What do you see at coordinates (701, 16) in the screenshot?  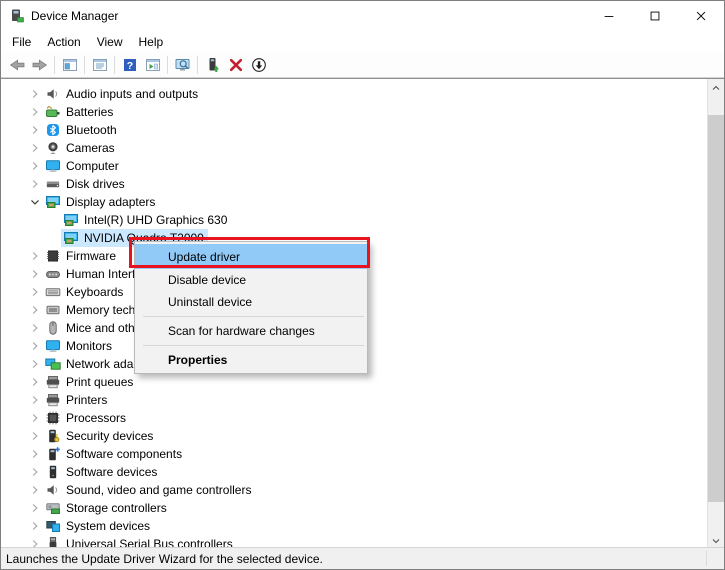 I see `close-button` at bounding box center [701, 16].